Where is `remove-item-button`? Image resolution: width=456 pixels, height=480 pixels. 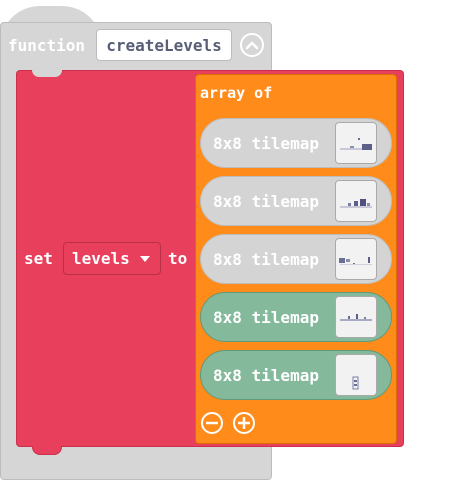 remove-item-button is located at coordinates (212, 423).